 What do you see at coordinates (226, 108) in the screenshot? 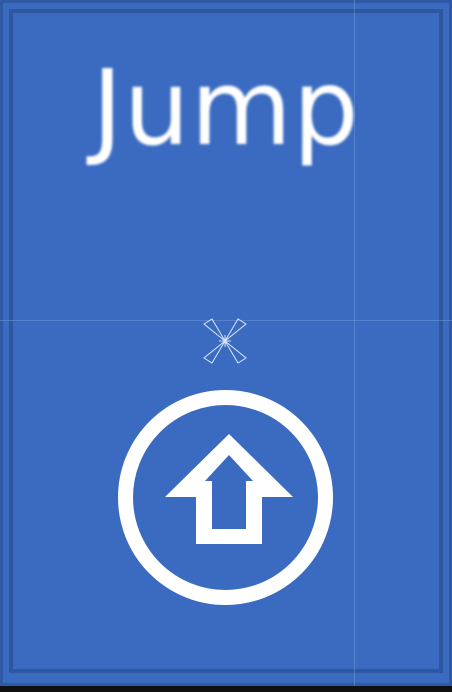
I see `jump-label: Jump` at bounding box center [226, 108].